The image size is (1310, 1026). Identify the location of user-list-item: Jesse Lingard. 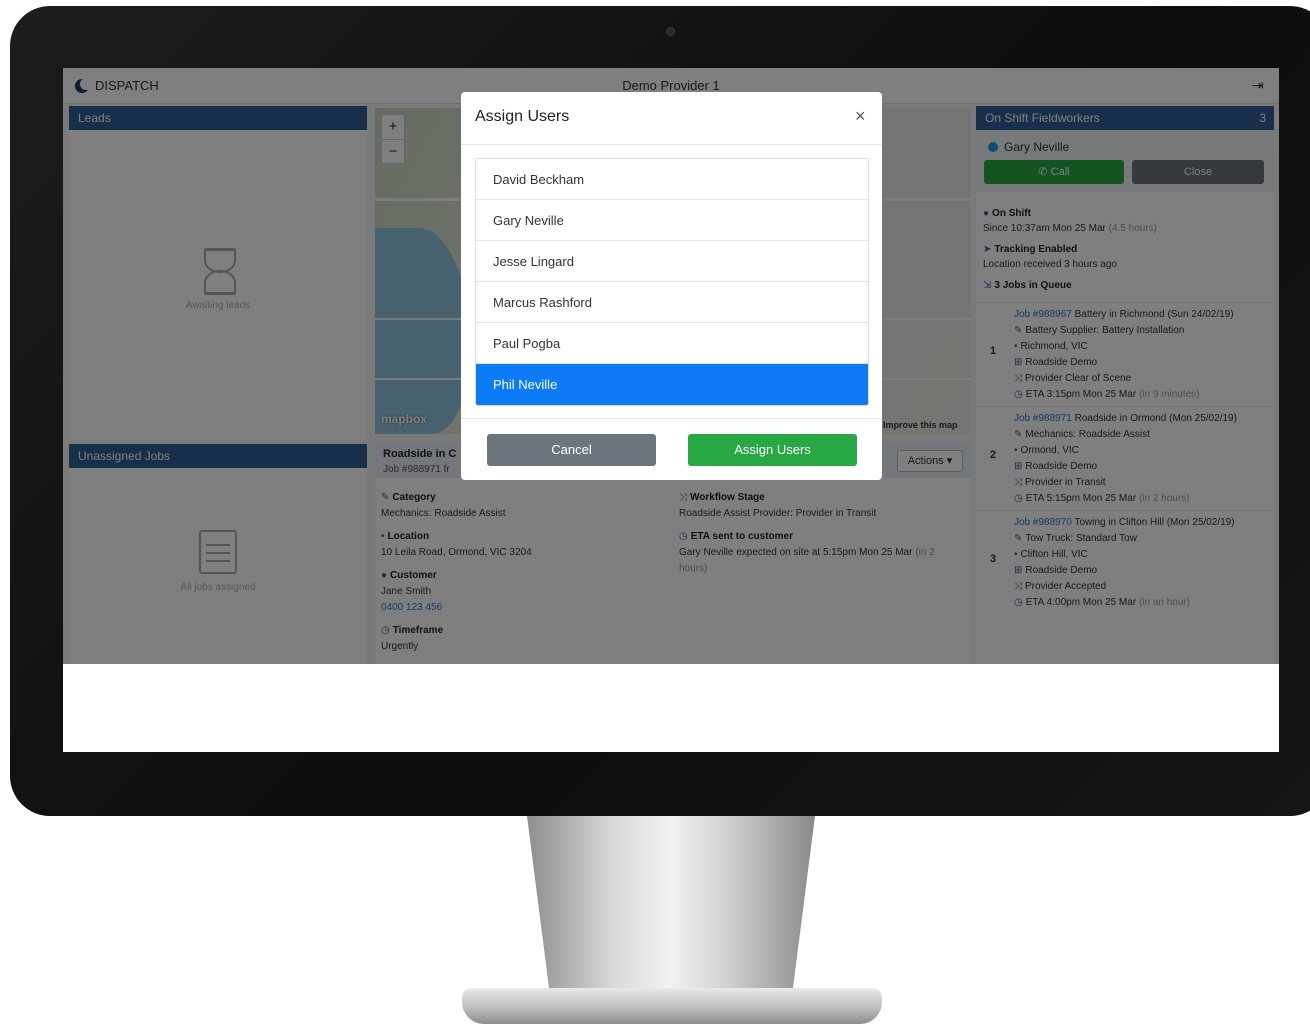
(672, 261).